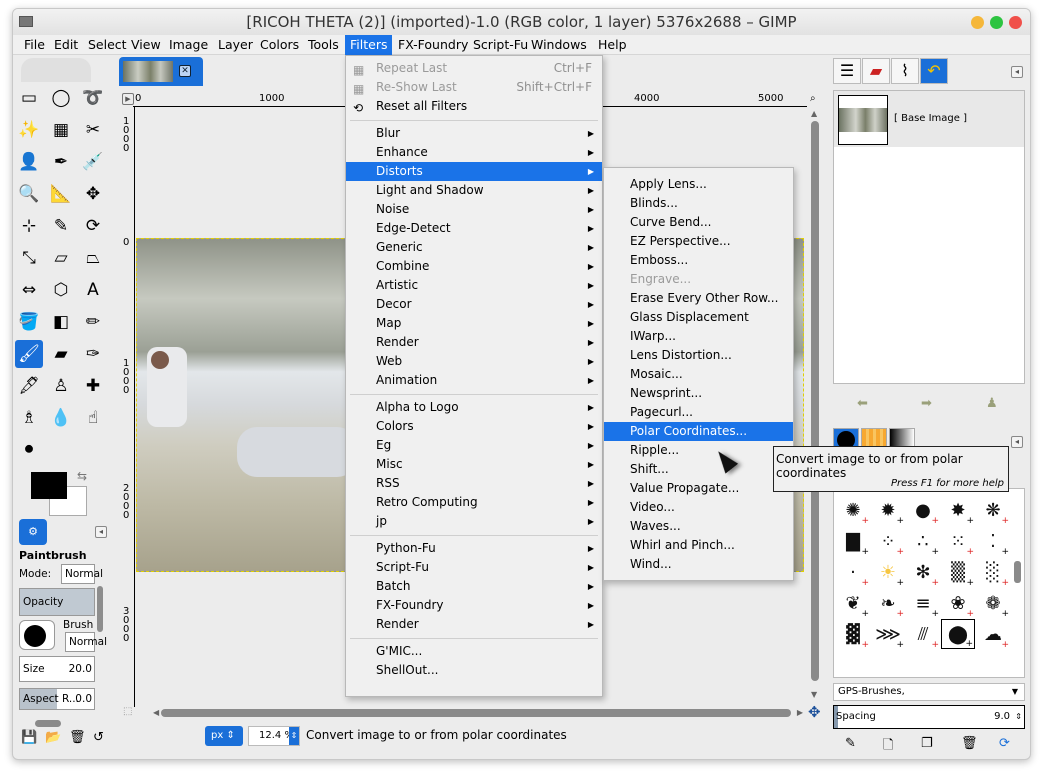 Image resolution: width=1043 pixels, height=773 pixels. What do you see at coordinates (1004, 743) in the screenshot?
I see `refresh-brushes-icon: ⟳` at bounding box center [1004, 743].